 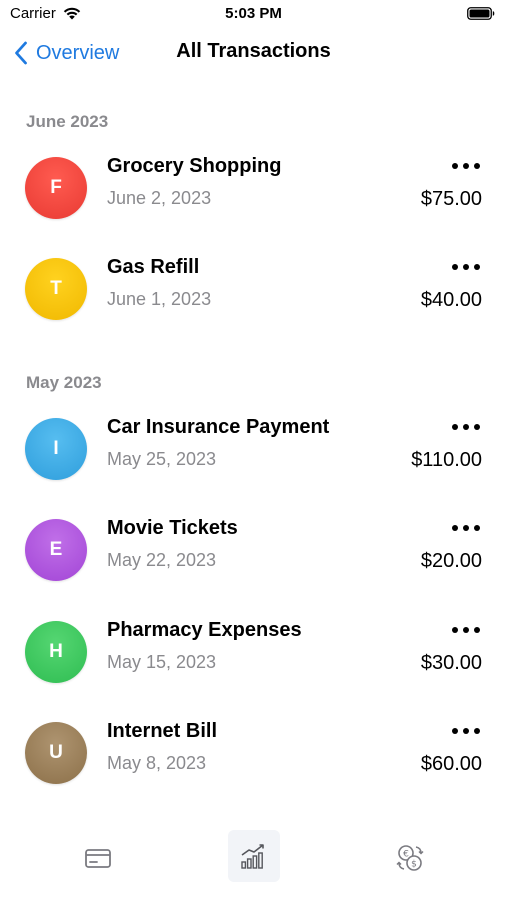 I want to click on transaction-title: Movie Tickets, so click(x=172, y=528).